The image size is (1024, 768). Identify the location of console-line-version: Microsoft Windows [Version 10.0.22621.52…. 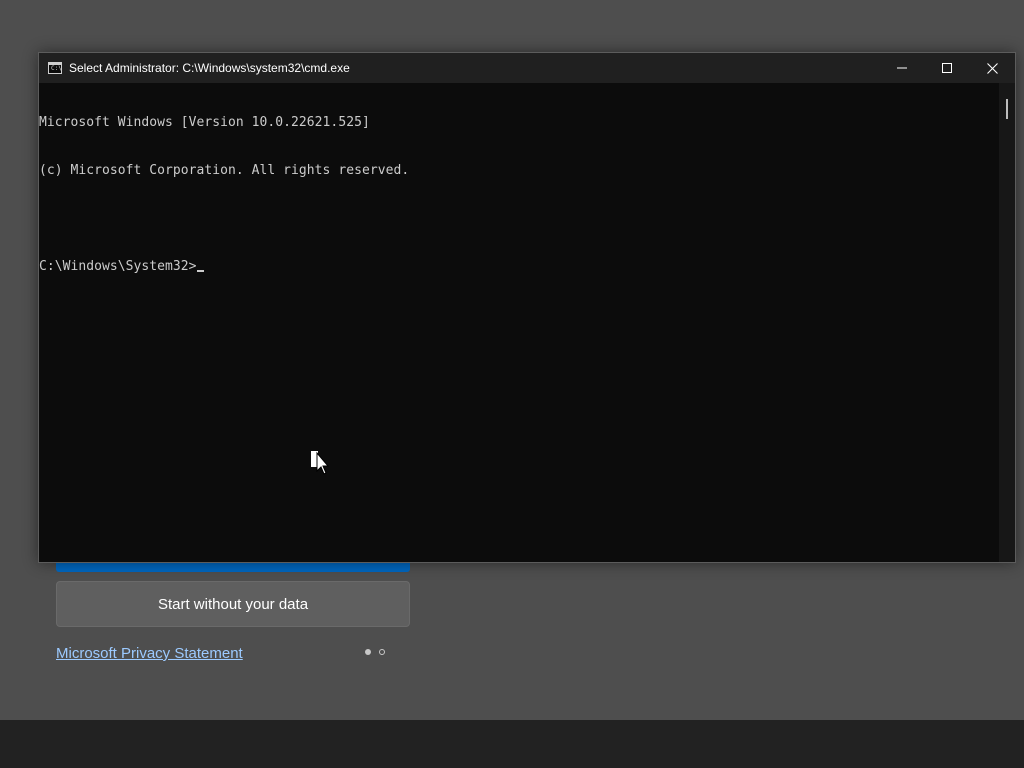
(204, 122).